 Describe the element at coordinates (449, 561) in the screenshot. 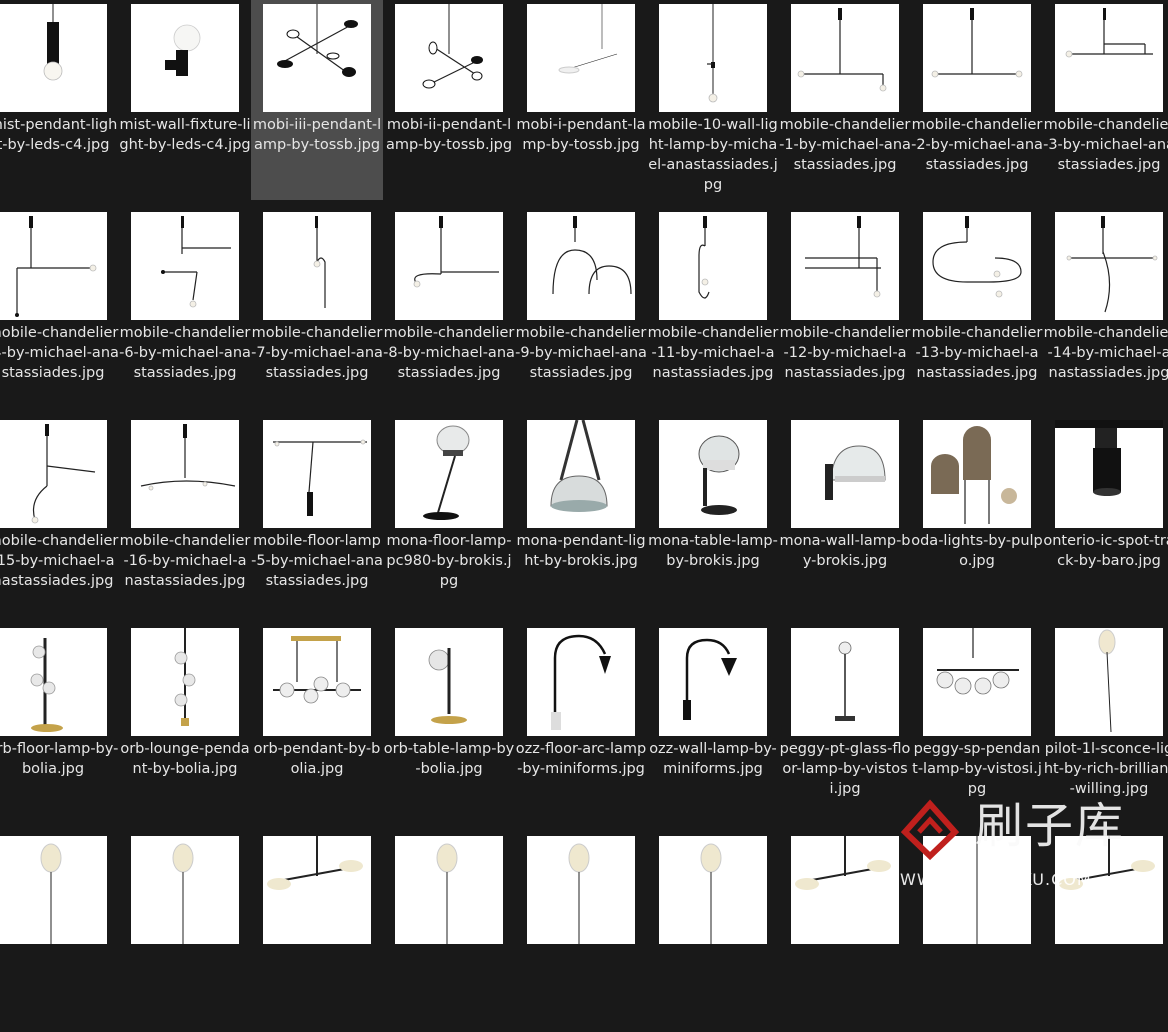

I see `file-name: mona-floor-lamp-pc980-by-brokis.jpg` at that location.